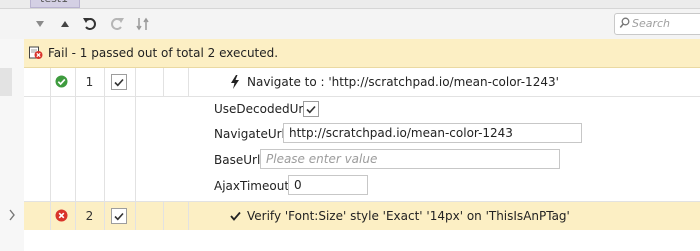  What do you see at coordinates (350, 4) in the screenshot?
I see `tab-strip` at bounding box center [350, 4].